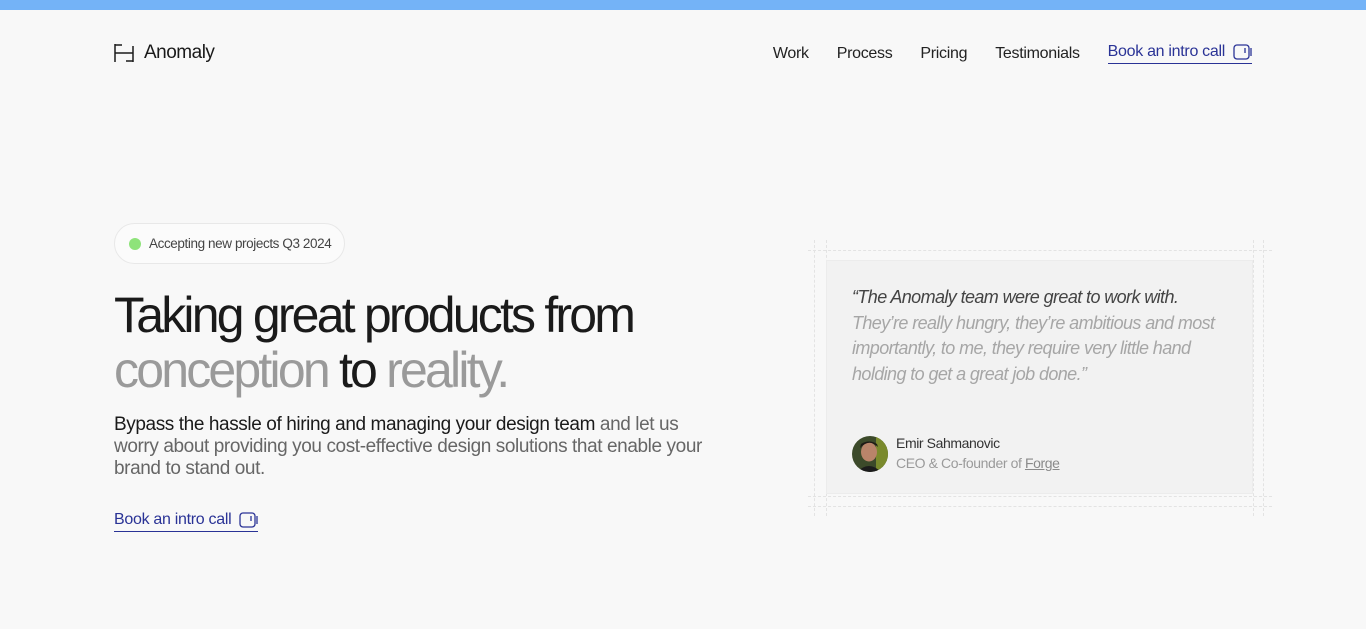  Describe the element at coordinates (173, 519) in the screenshot. I see `hero-book-call-label: Book an intro call` at that location.